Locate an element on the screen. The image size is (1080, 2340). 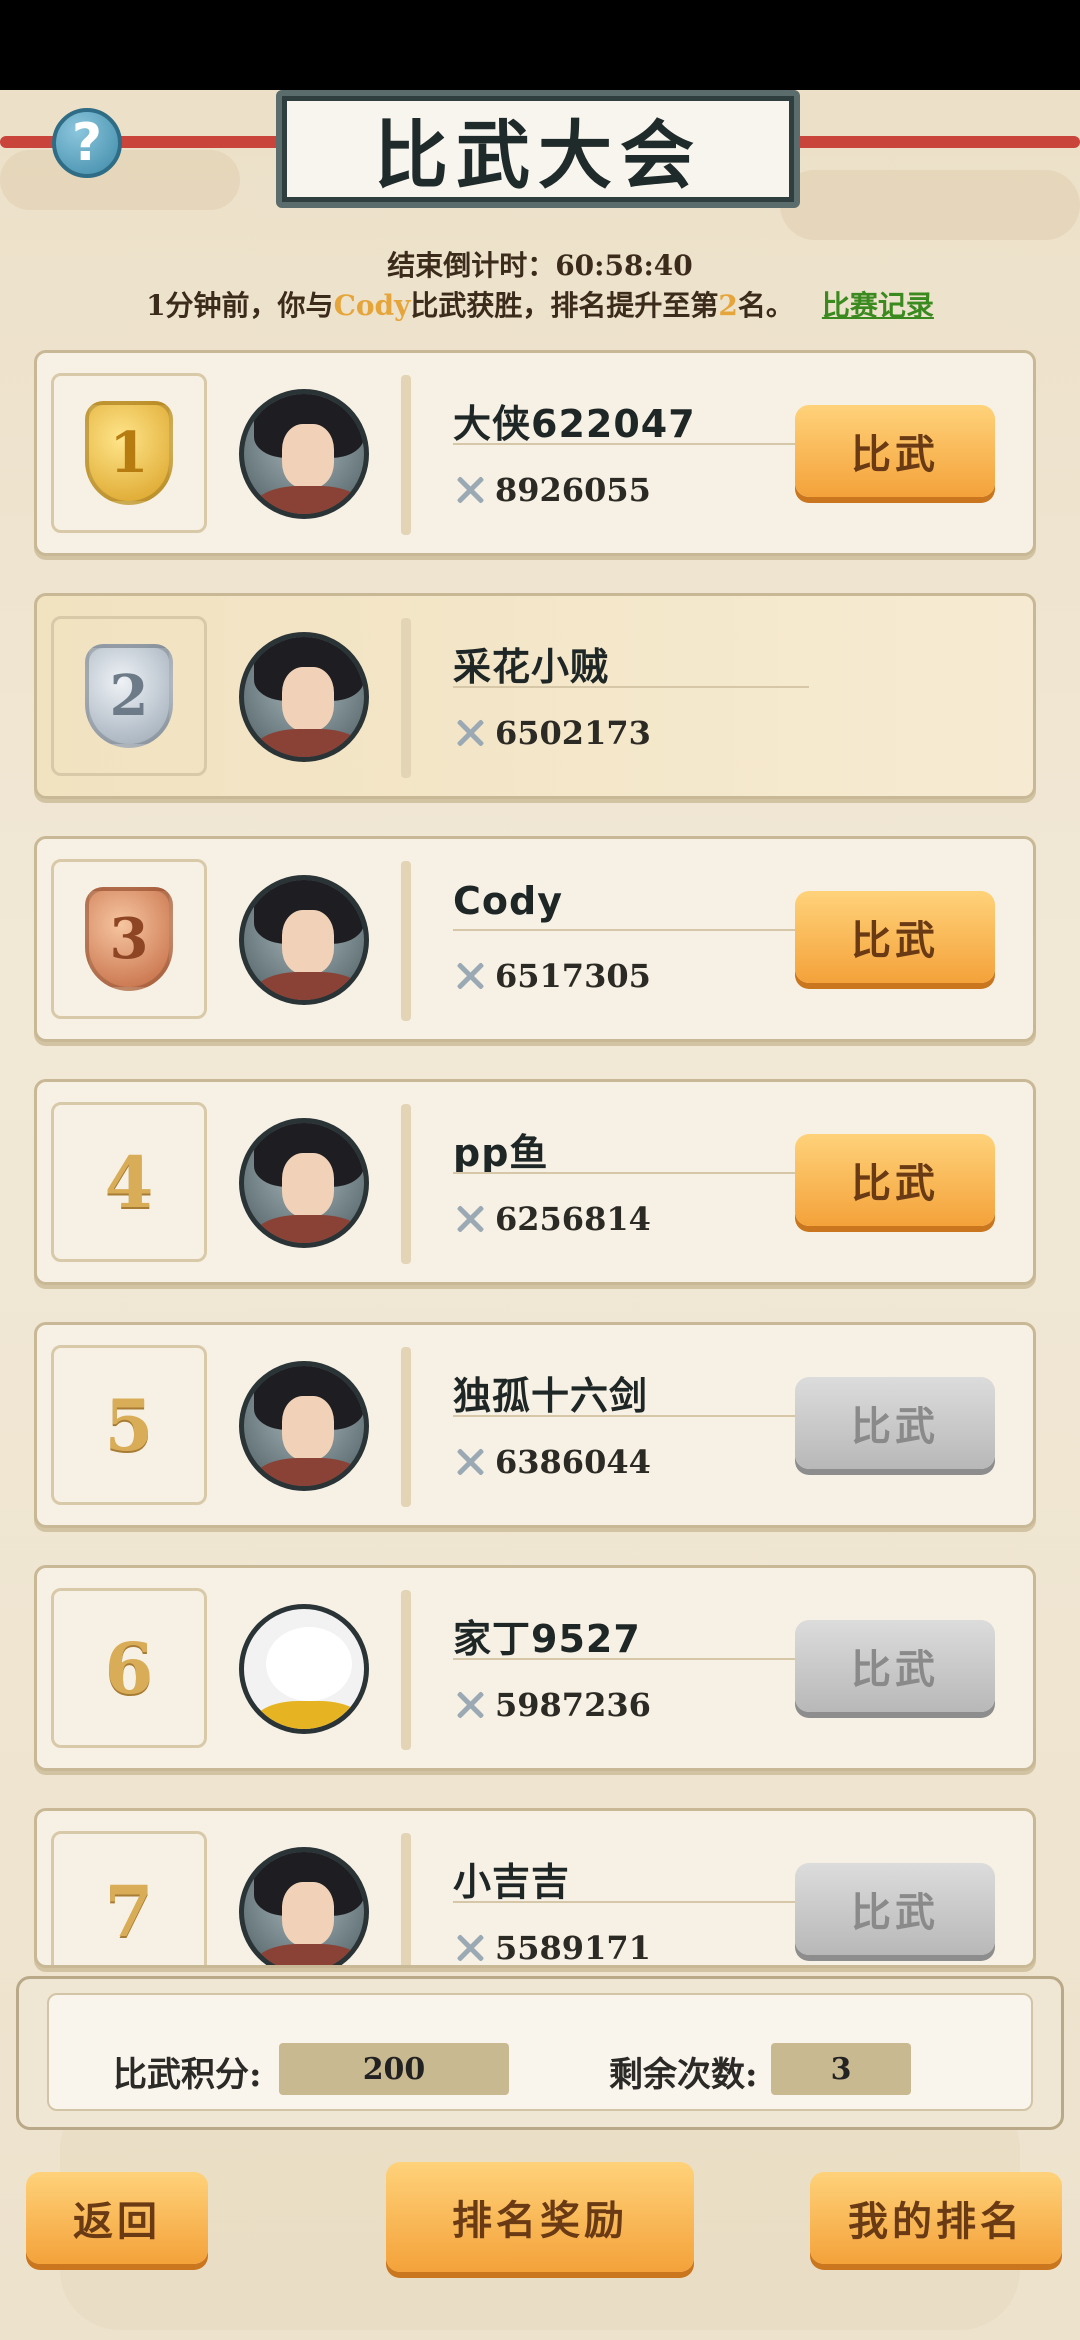
ranking-row: 3 Cody 6517305 比武 is located at coordinates (535, 939).